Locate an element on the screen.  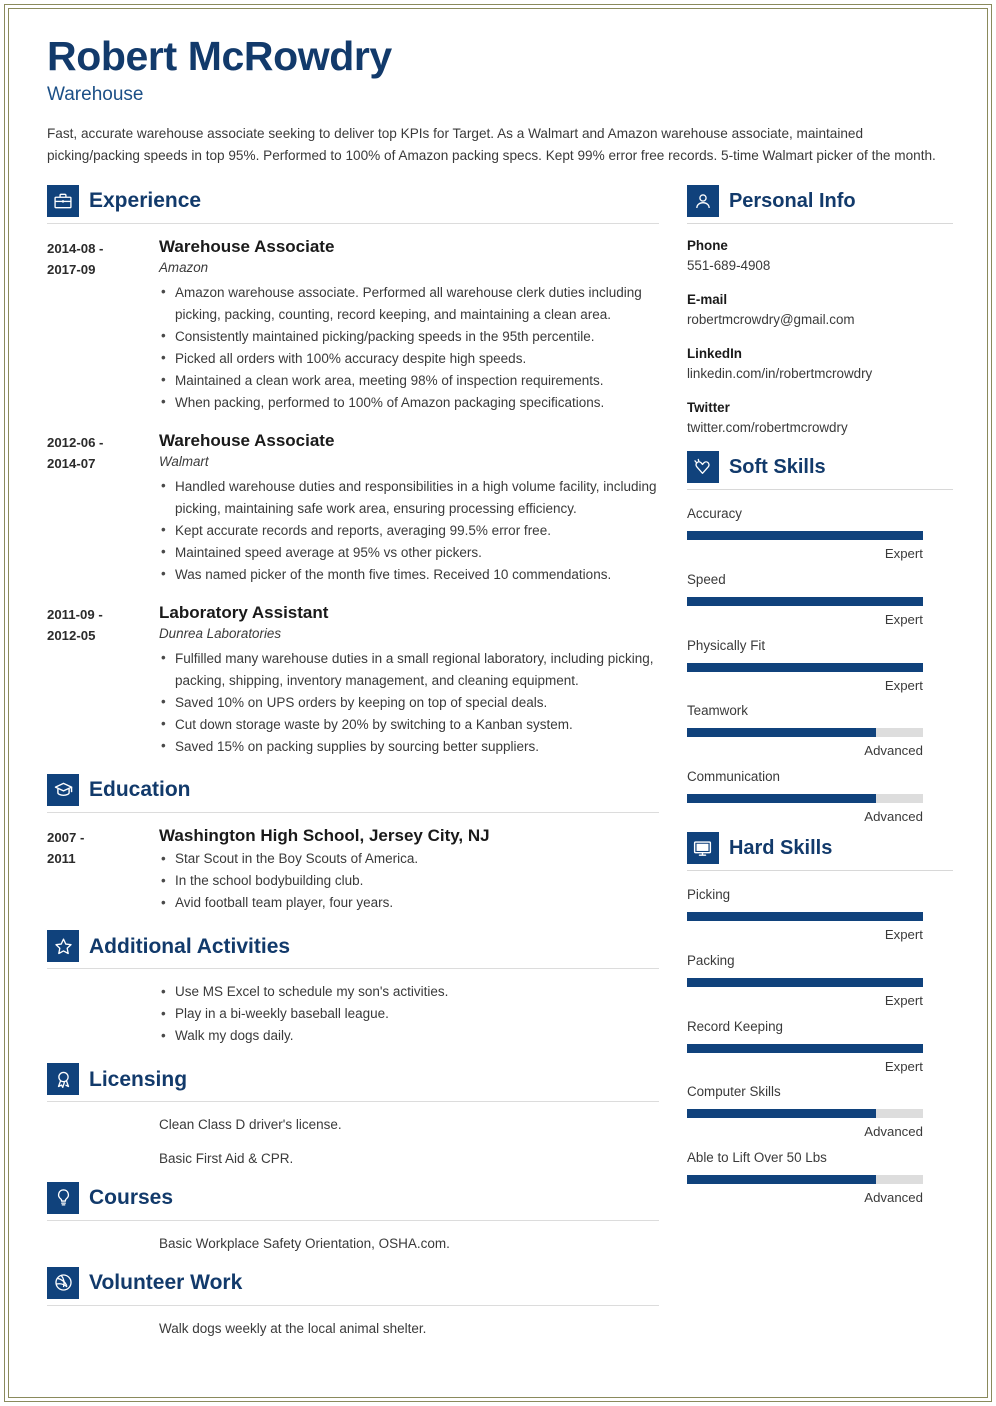
skill-name: Speed is located at coordinates (706, 579).